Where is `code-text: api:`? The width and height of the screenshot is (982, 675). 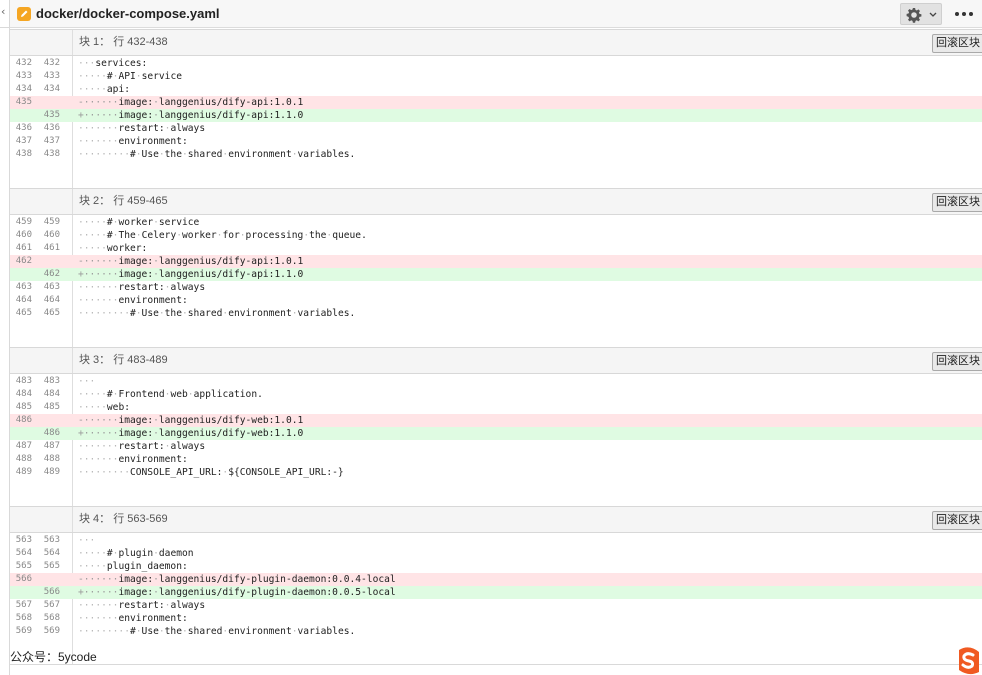 code-text: api: is located at coordinates (118, 89).